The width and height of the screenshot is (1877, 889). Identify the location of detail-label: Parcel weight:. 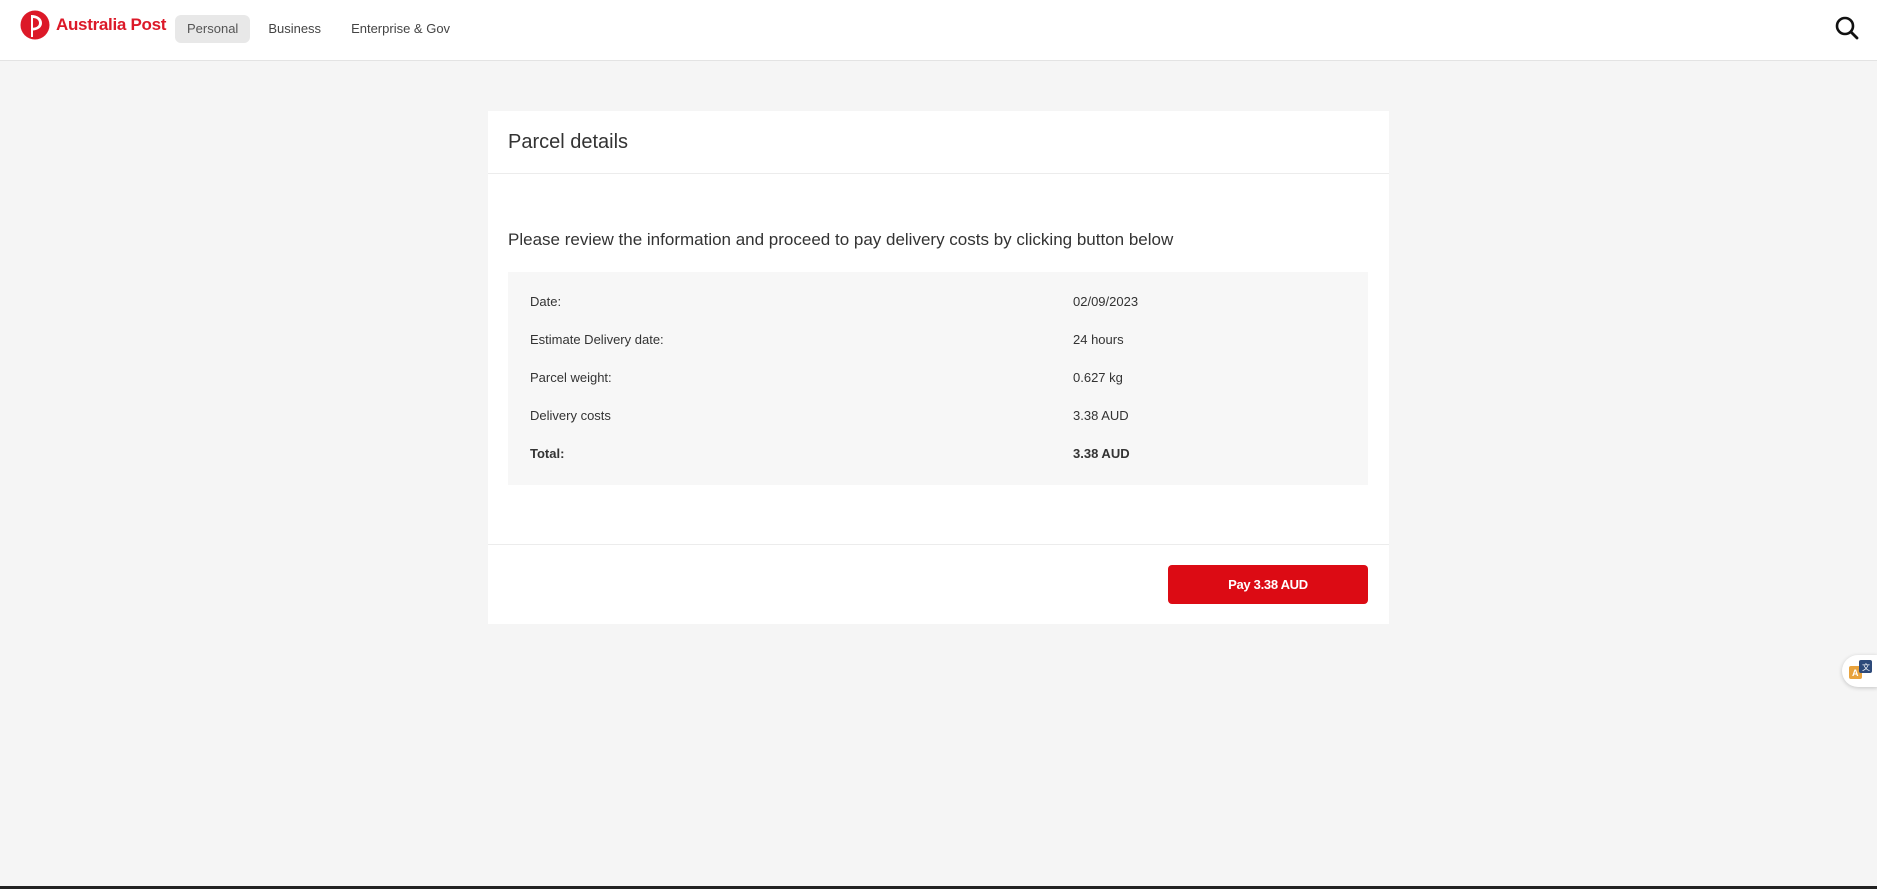
(571, 377).